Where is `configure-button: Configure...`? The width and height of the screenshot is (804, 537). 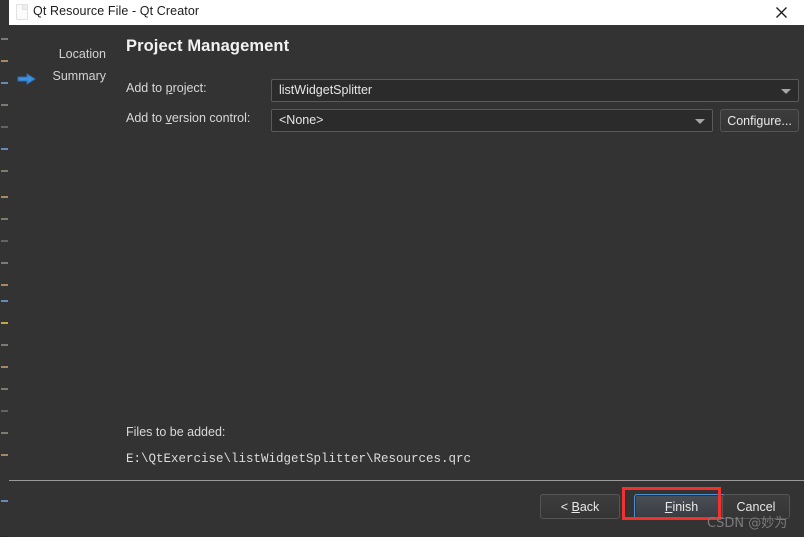 configure-button: Configure... is located at coordinates (759, 120).